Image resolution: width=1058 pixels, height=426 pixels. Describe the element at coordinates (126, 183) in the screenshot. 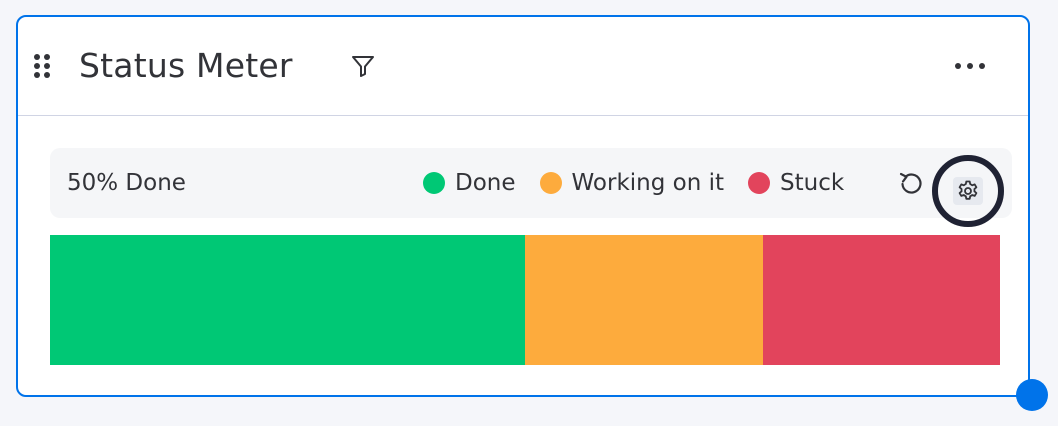

I see `done-summary: 50% Done` at that location.